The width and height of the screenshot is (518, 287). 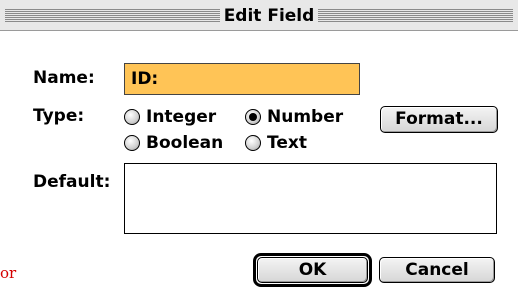 I want to click on type-option-label: Text, so click(x=287, y=143).